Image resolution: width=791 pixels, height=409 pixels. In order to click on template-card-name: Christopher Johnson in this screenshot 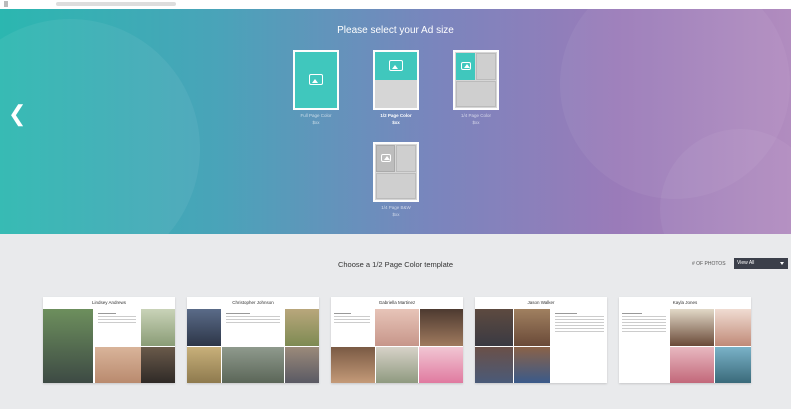, I will do `click(253, 302)`.